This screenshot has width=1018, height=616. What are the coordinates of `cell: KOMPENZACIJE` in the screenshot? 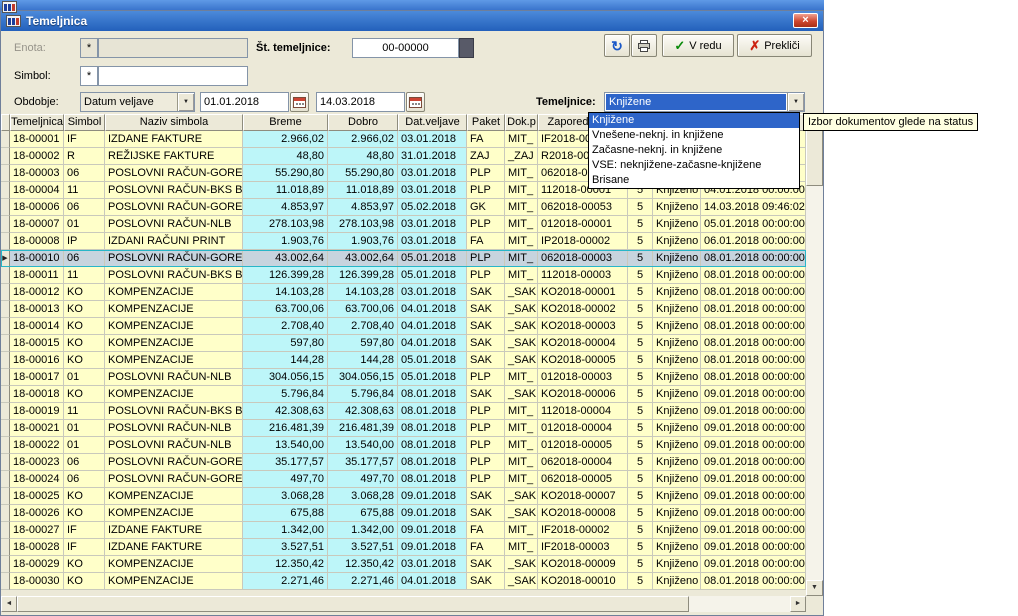 It's located at (174, 360).